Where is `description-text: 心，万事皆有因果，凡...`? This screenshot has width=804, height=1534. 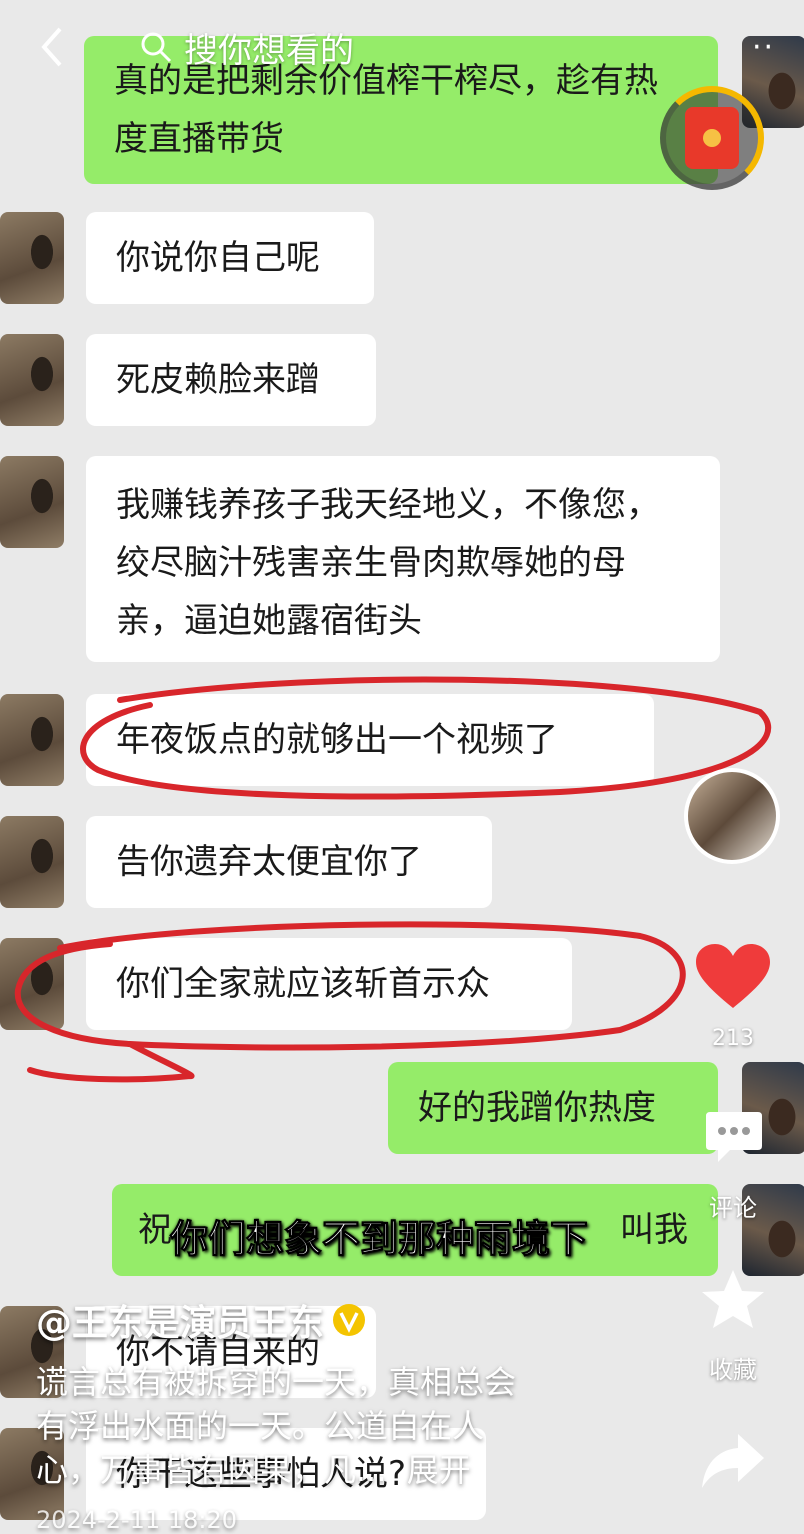
description-text: 心，万事皆有因果，凡... is located at coordinates (211, 1470).